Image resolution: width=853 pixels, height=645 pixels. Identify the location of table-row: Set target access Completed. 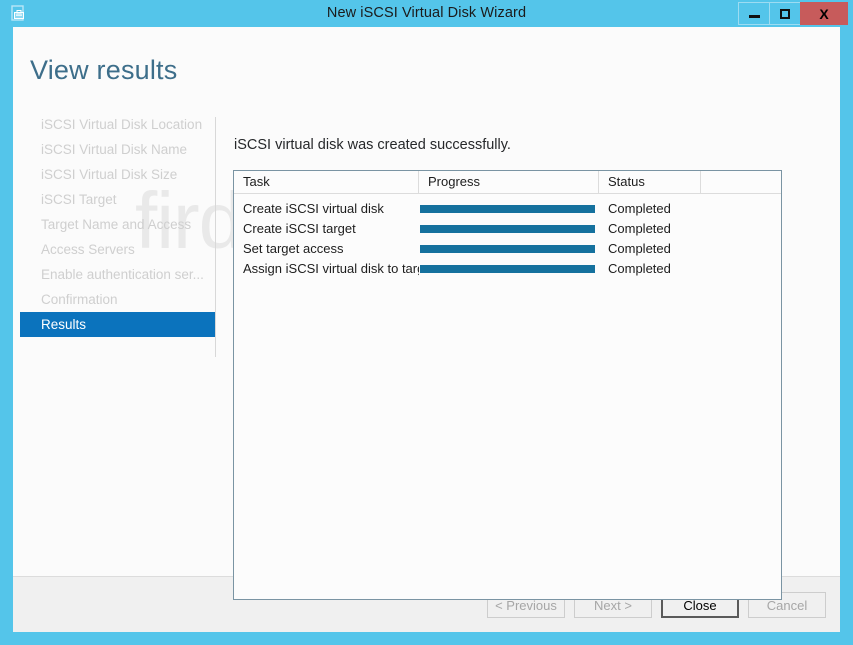
(507, 249).